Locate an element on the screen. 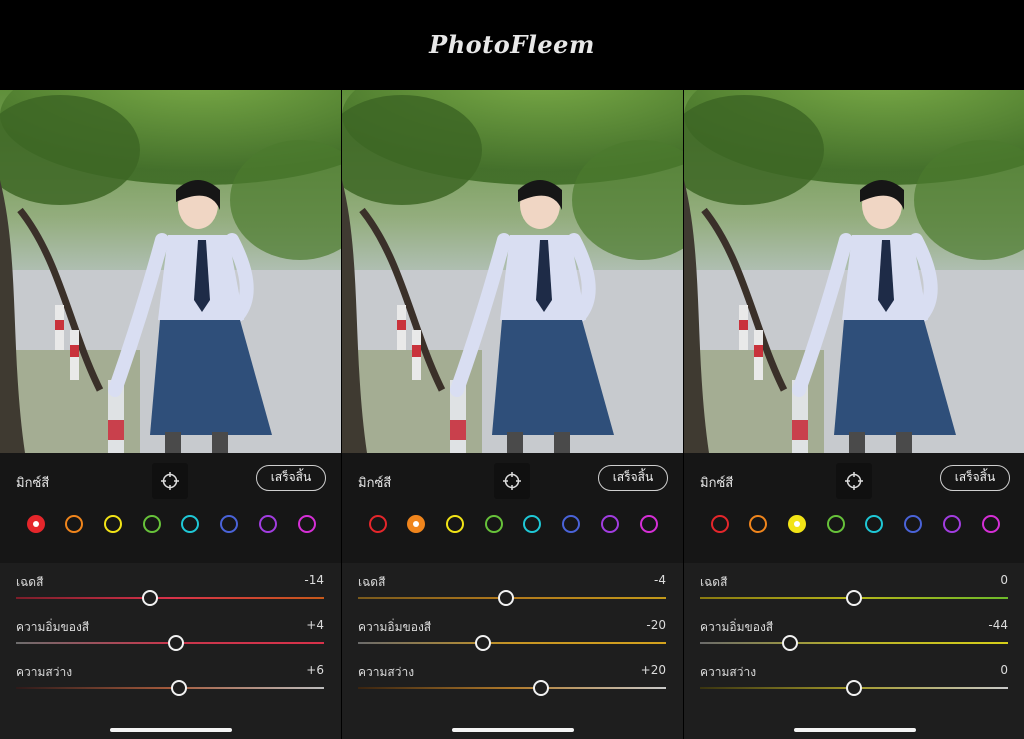  hue-slider-track is located at coordinates (170, 598).